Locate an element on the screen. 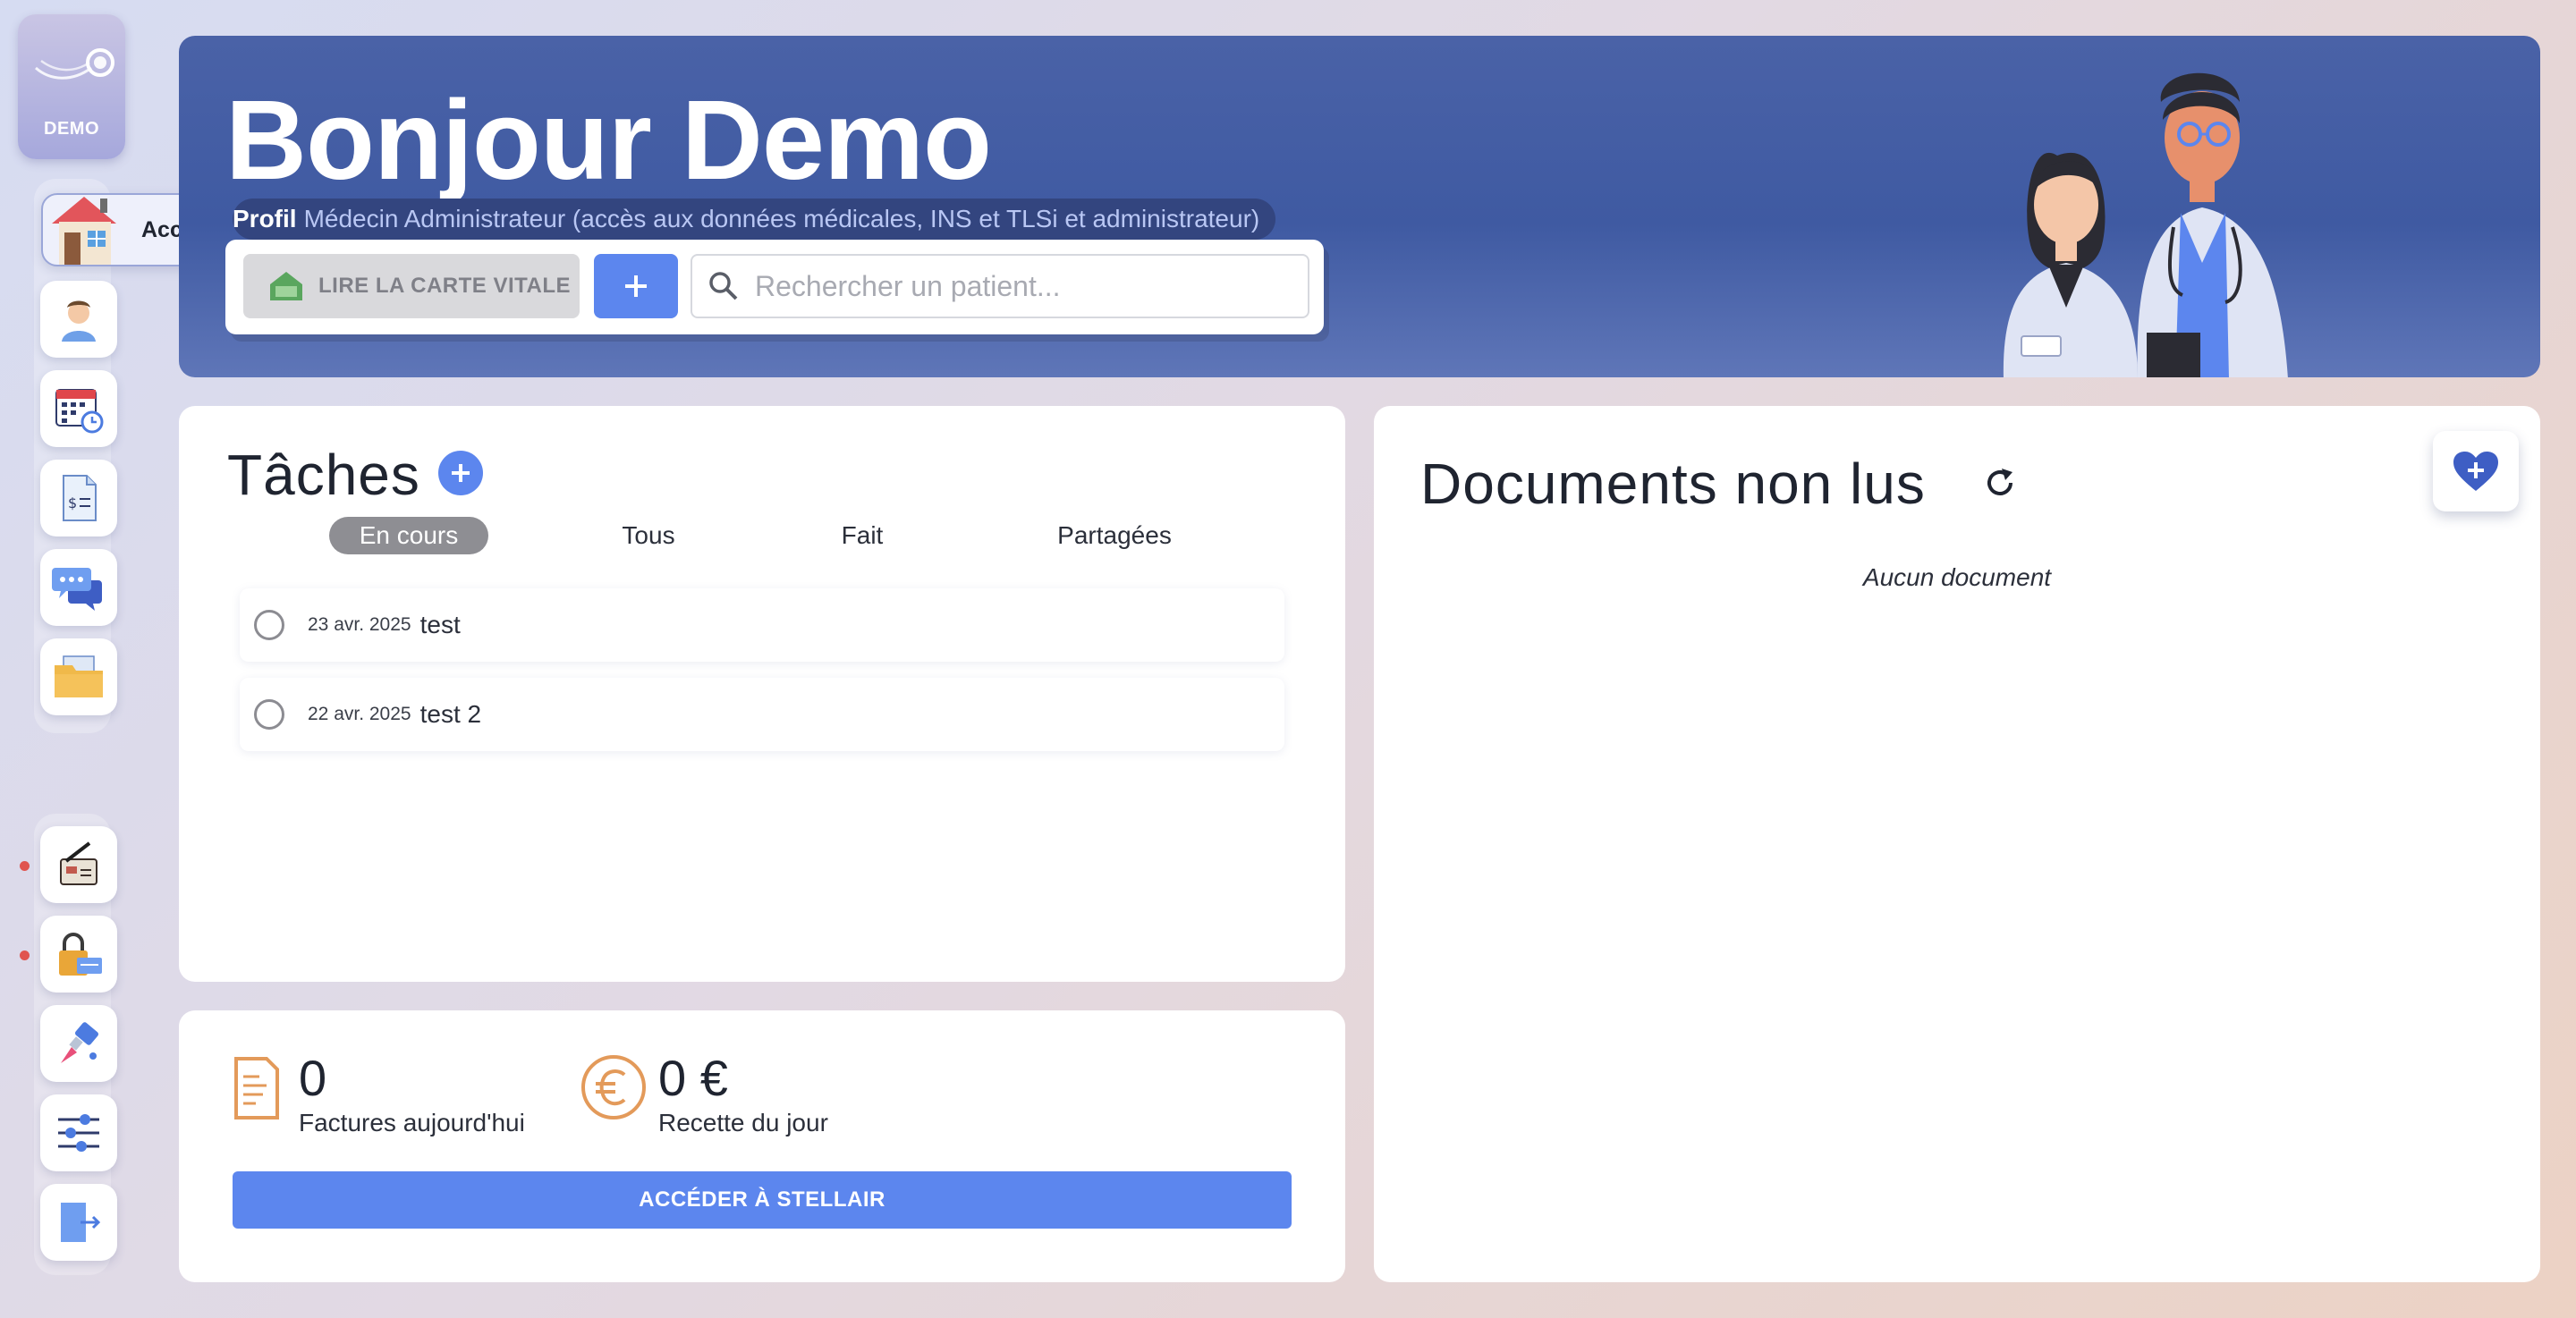 The height and width of the screenshot is (1318, 2576). sidebar-item-settings is located at coordinates (78, 1133).